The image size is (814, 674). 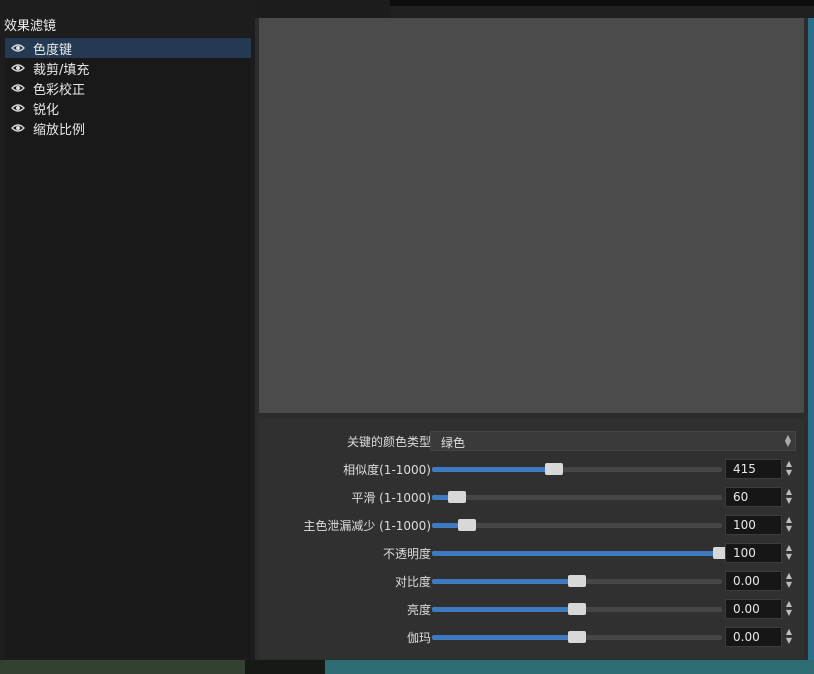 I want to click on opacity-slider, so click(x=581, y=553).